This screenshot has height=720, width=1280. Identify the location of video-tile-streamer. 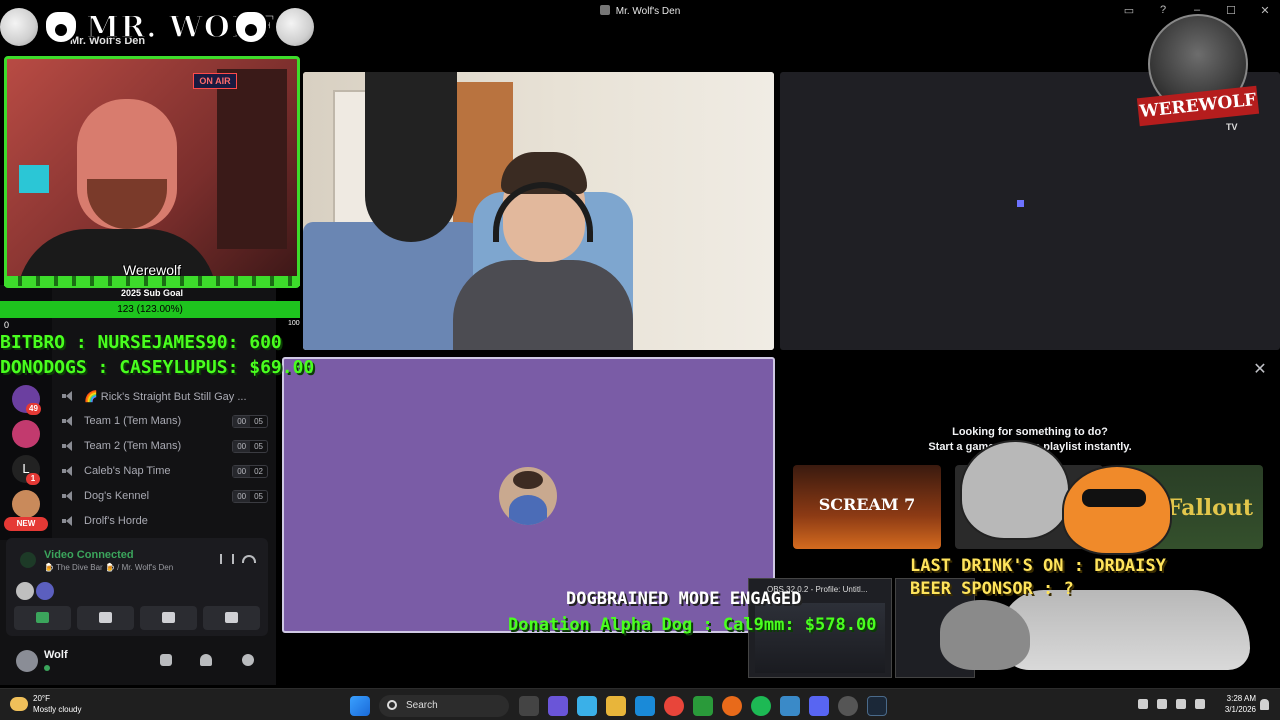
(538, 211).